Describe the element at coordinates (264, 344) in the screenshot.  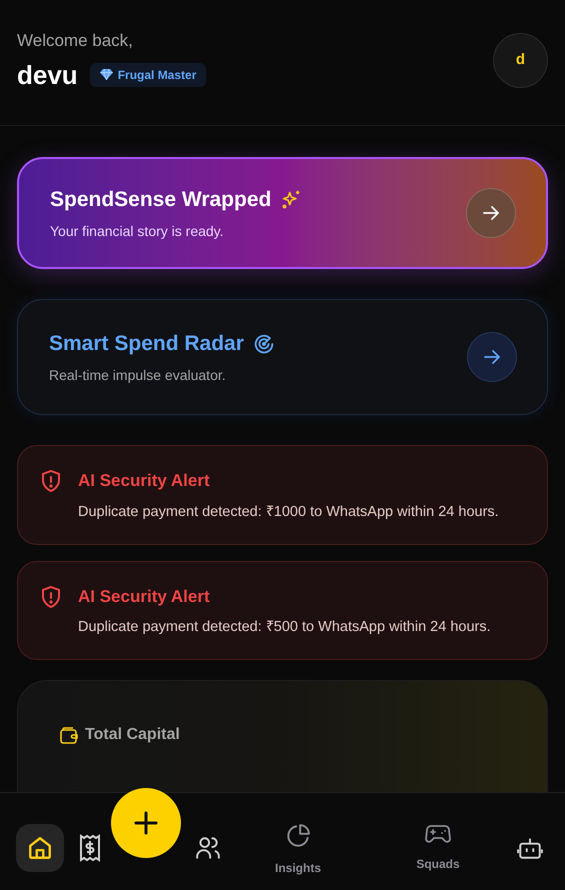
I see `radar-icon` at that location.